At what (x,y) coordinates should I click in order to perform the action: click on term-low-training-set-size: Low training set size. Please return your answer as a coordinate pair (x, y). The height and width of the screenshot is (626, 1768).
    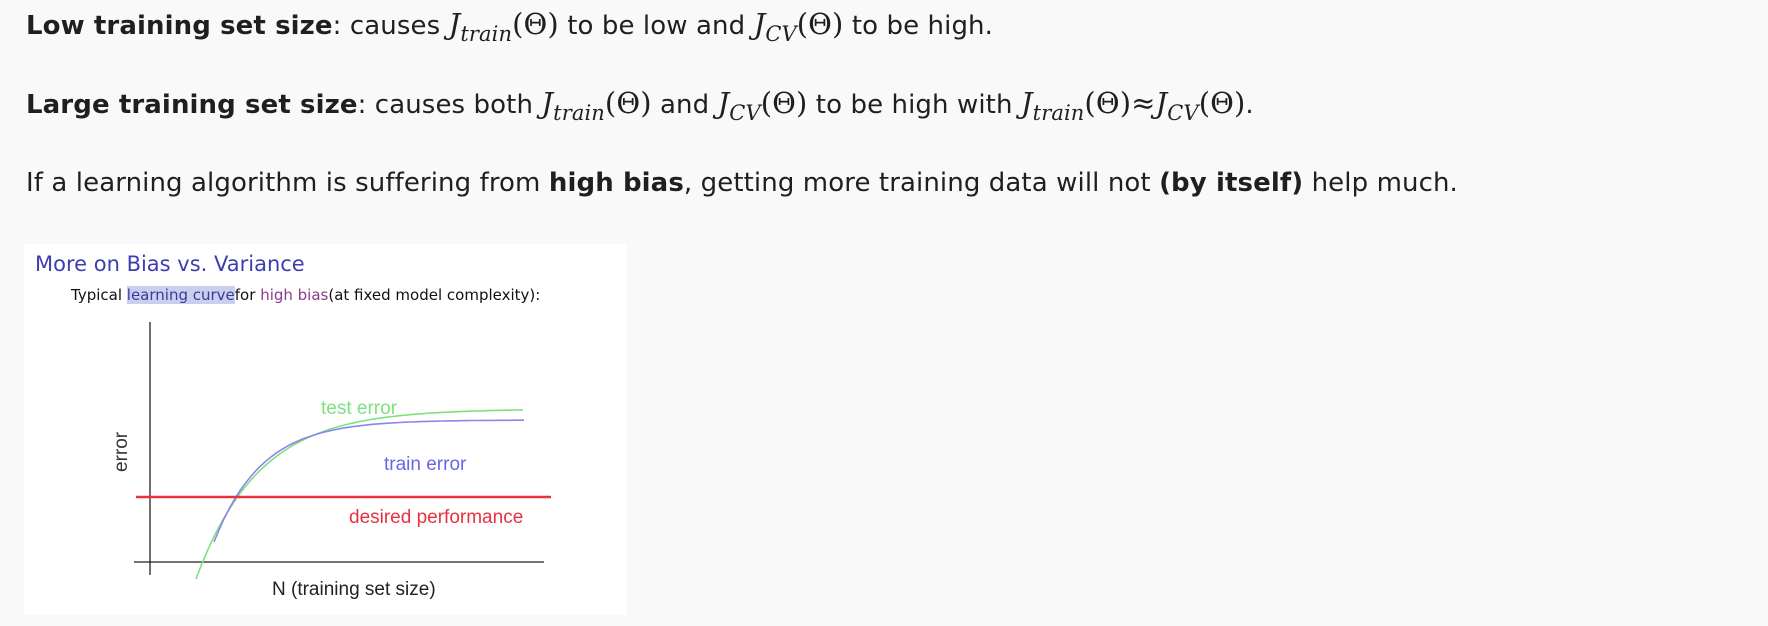
    Looking at the image, I should click on (179, 26).